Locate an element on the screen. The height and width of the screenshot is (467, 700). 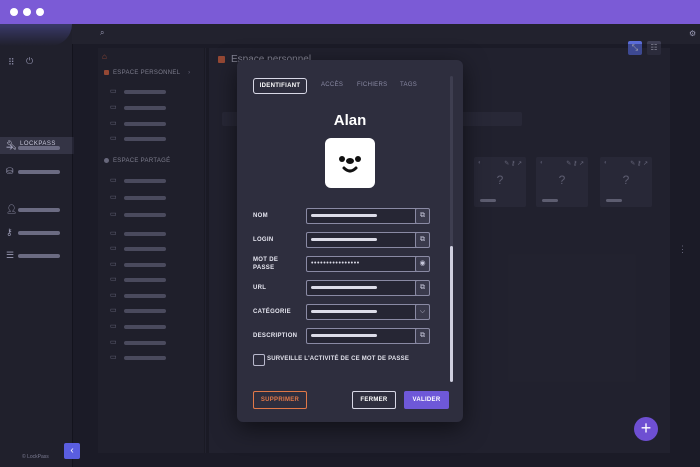
tab-tags: TAGS is located at coordinates (408, 85).